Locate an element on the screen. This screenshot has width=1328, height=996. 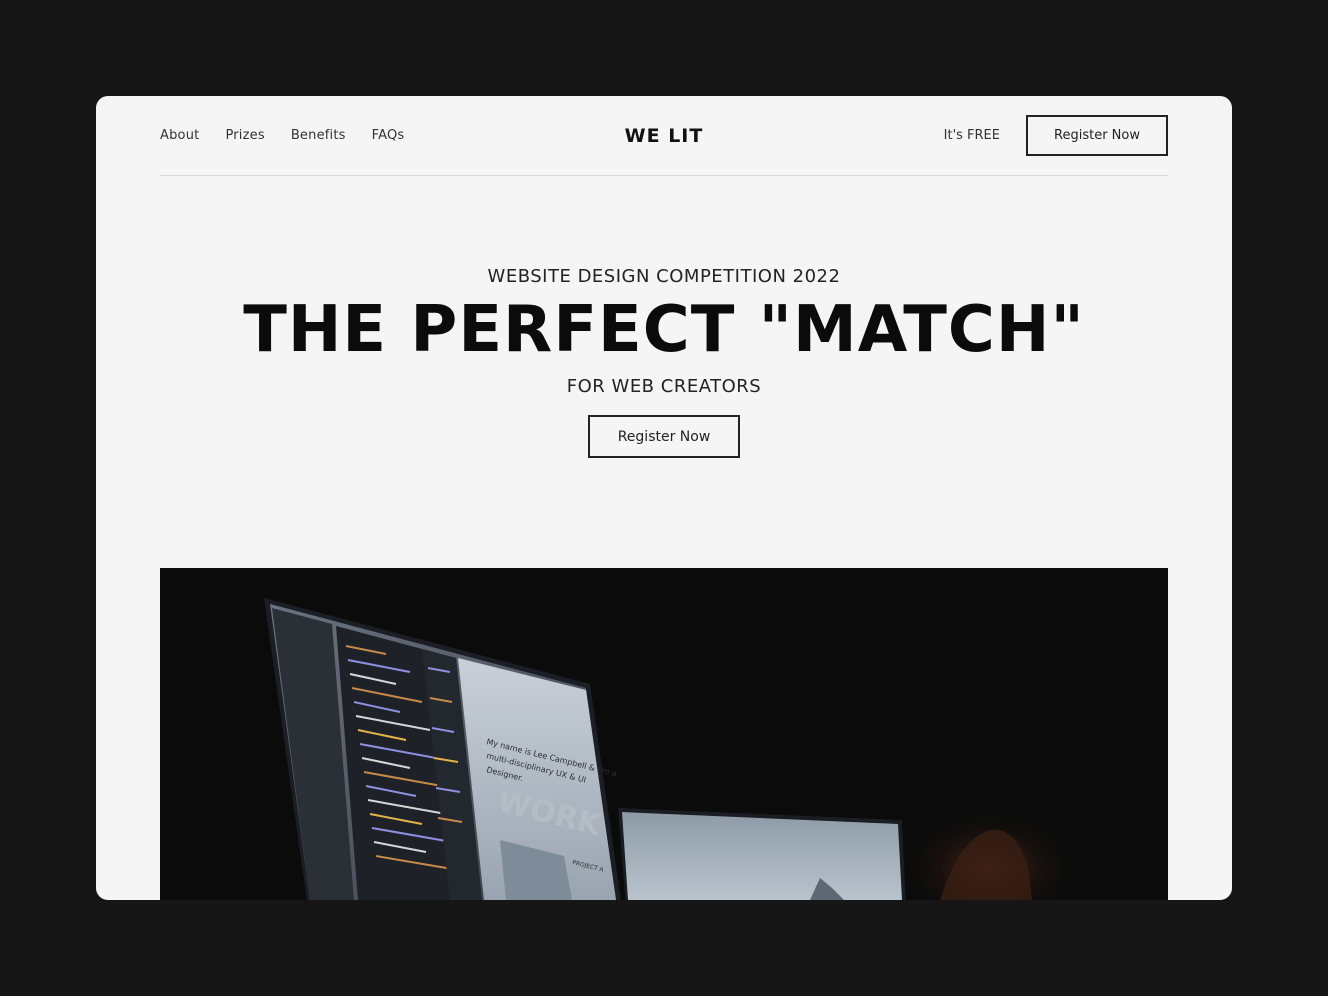
free-label: It's FREE is located at coordinates (971, 135).